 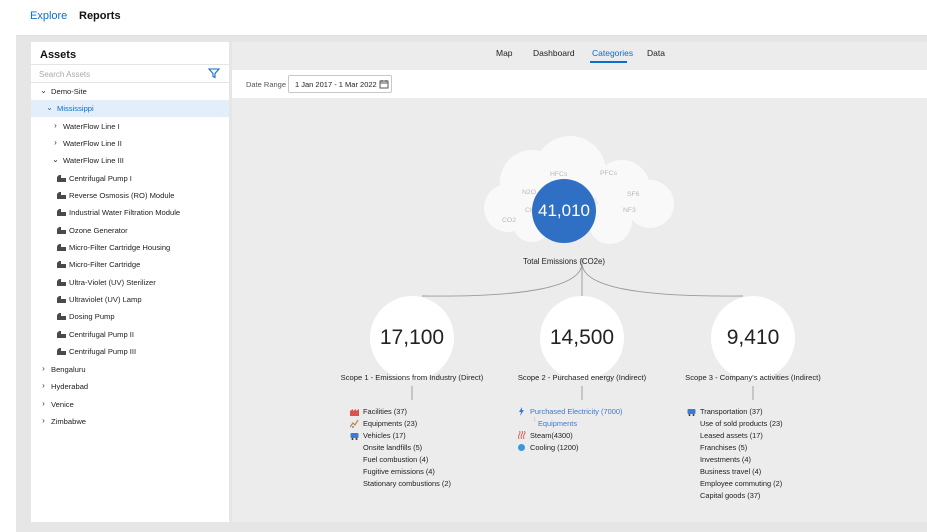 I want to click on tab-map: Map, so click(x=504, y=53).